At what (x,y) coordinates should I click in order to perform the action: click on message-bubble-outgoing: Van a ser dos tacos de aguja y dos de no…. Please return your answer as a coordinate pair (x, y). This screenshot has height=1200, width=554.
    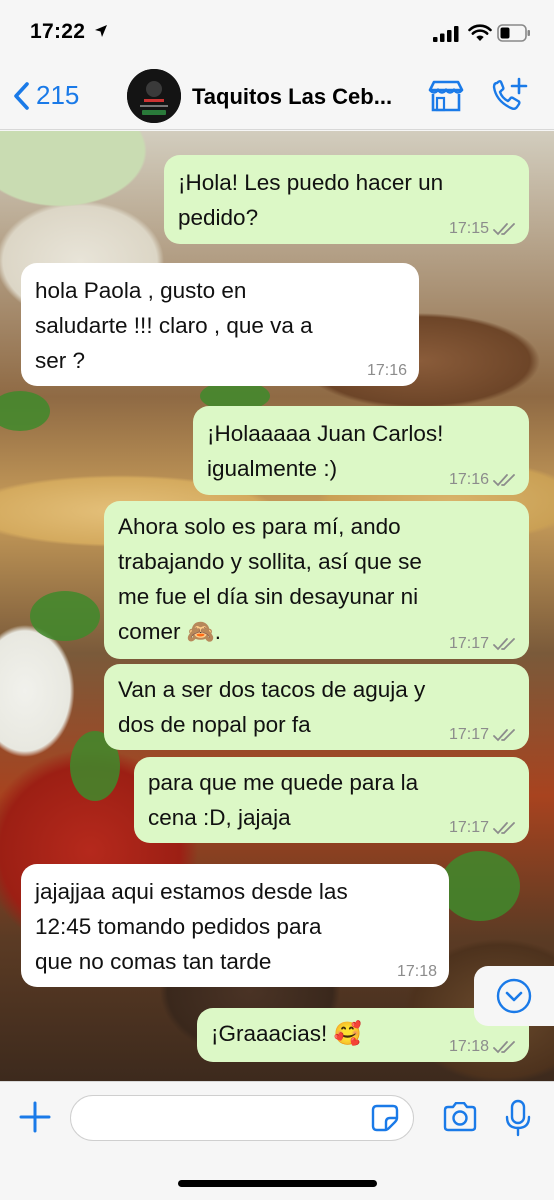
    Looking at the image, I should click on (316, 707).